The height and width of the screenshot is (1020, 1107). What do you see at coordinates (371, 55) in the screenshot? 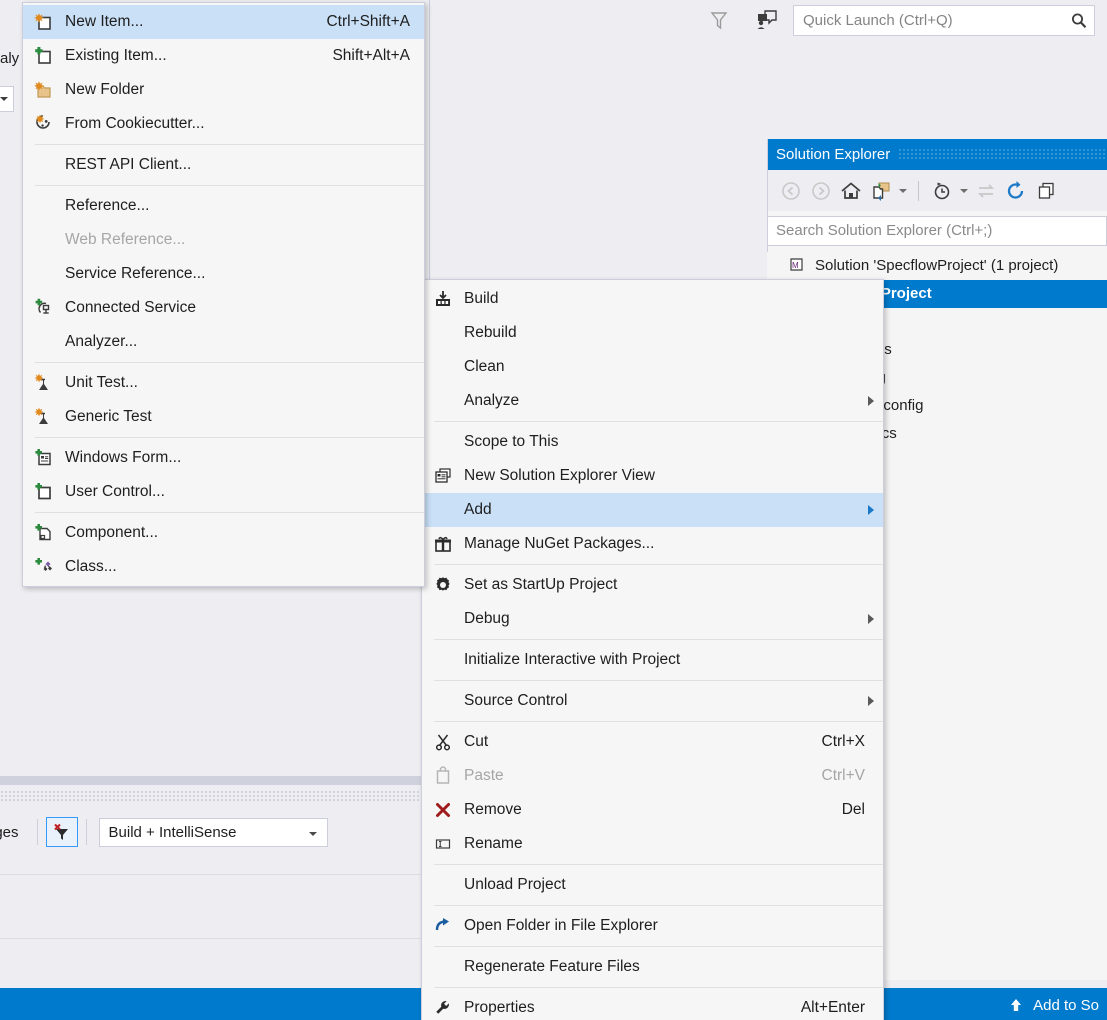
I see `menu-item-shortcut: Shift+Alt+A` at bounding box center [371, 55].